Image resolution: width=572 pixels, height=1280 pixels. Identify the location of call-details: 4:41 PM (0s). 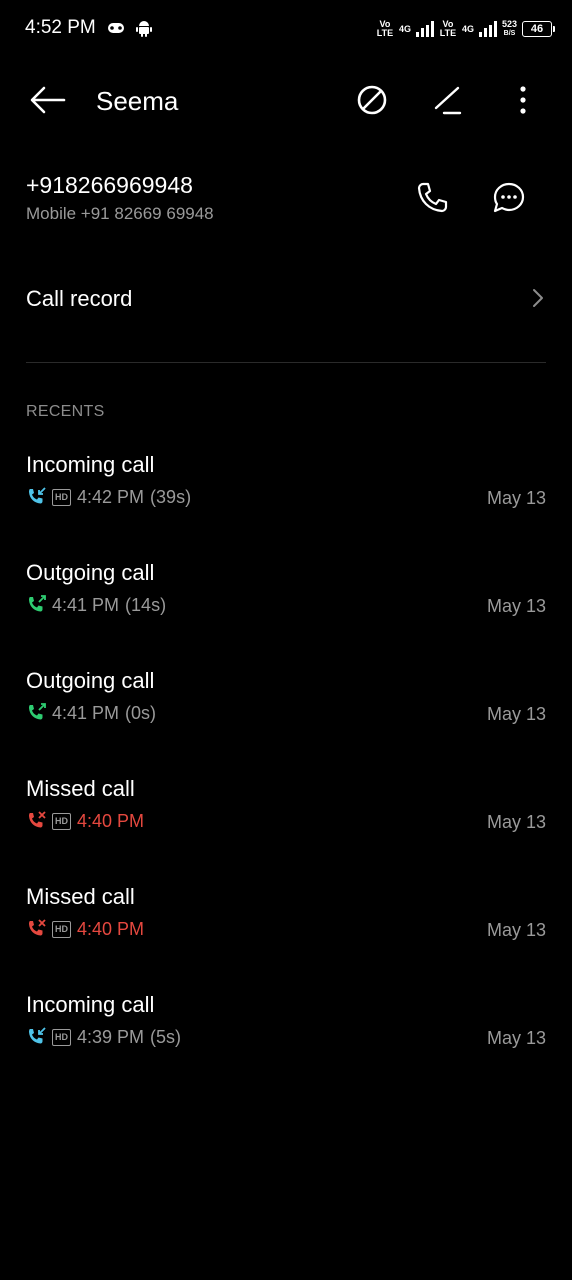
(91, 713).